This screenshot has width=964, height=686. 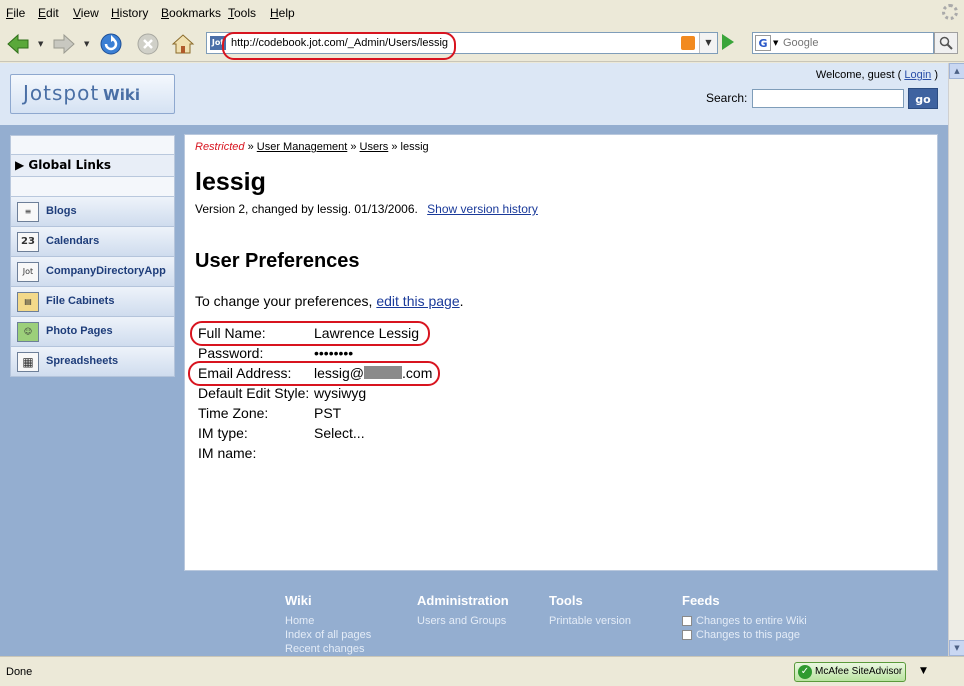 What do you see at coordinates (230, 182) in the screenshot?
I see `page-title: lessig` at bounding box center [230, 182].